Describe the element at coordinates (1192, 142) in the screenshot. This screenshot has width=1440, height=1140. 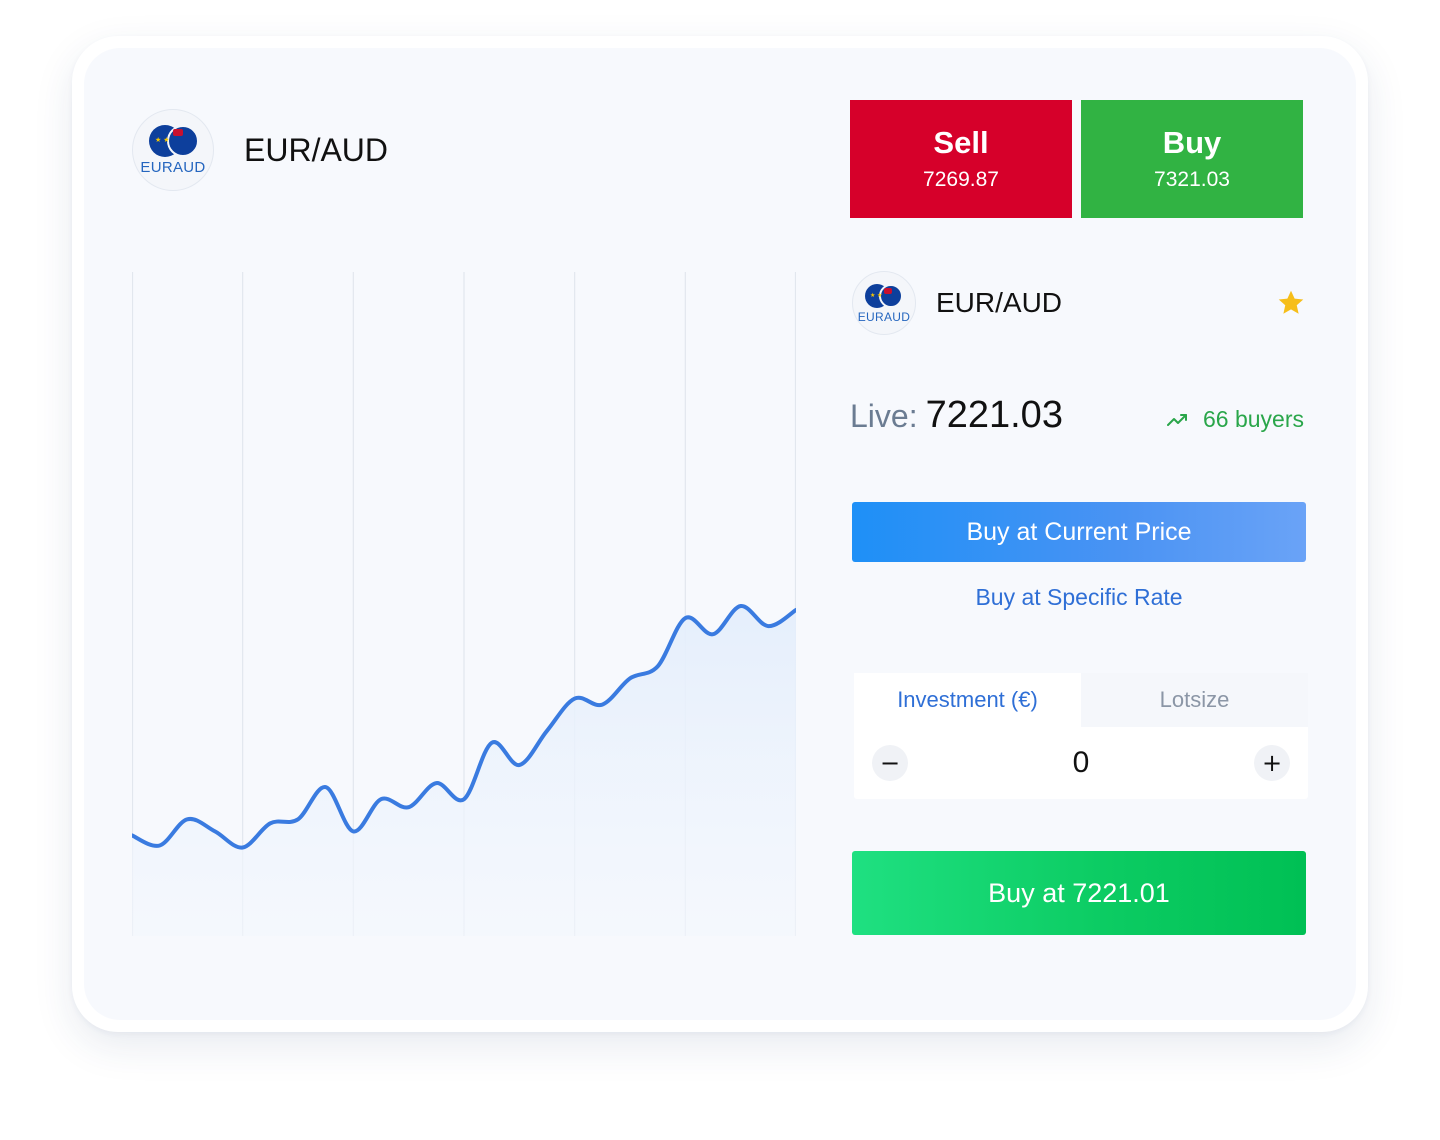
I see `buy-label: Buy` at that location.